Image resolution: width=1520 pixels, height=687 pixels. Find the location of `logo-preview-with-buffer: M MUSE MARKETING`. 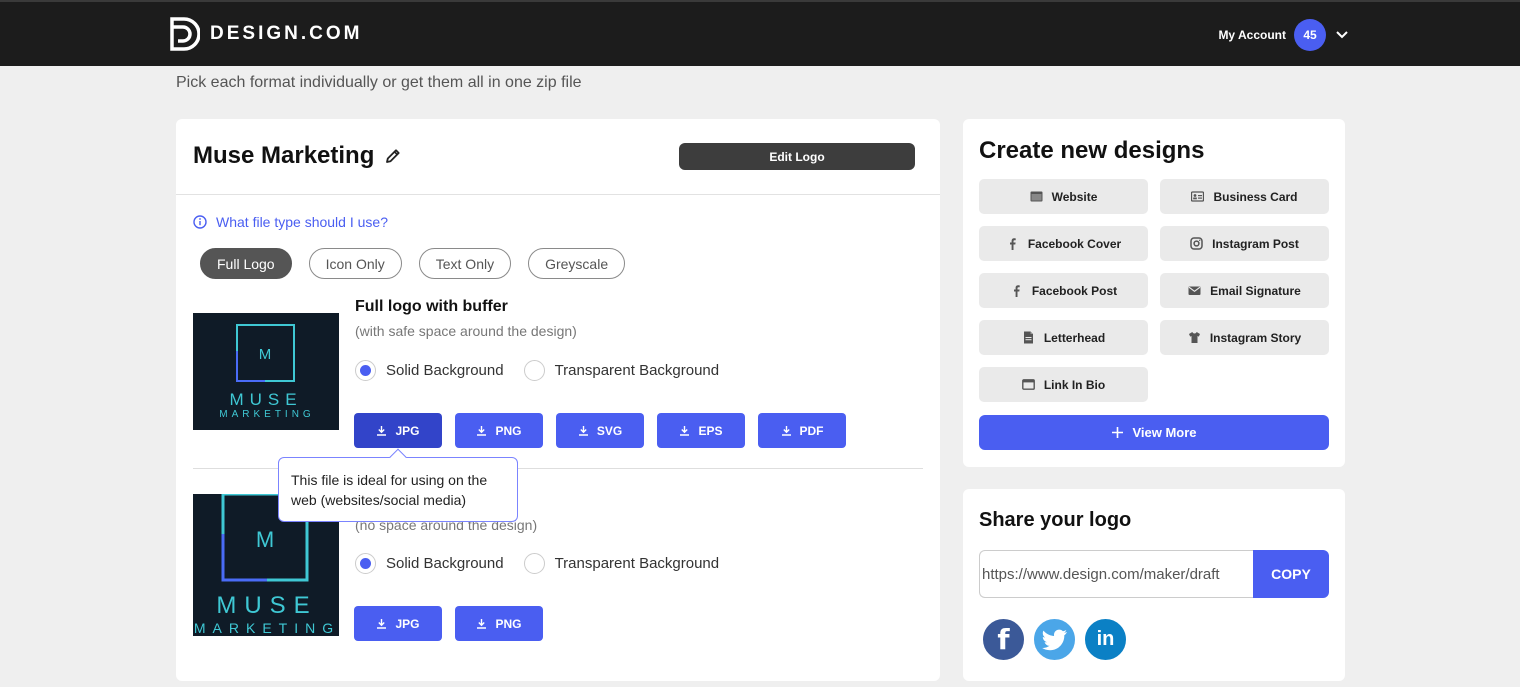

logo-preview-with-buffer: M MUSE MARKETING is located at coordinates (266, 371).